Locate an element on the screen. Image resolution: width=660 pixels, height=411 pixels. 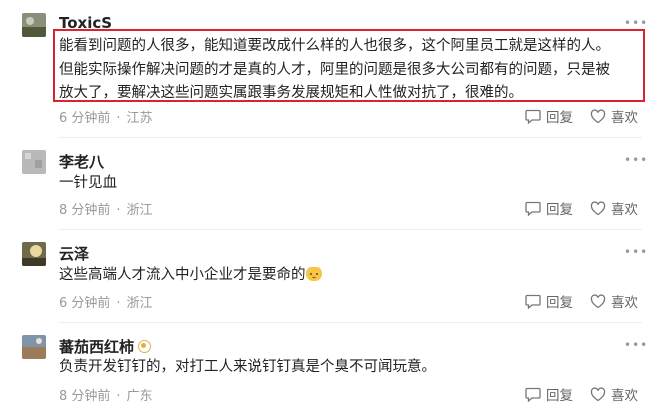
comment-meta: 6 分钟前 · 浙江 is located at coordinates (106, 301).